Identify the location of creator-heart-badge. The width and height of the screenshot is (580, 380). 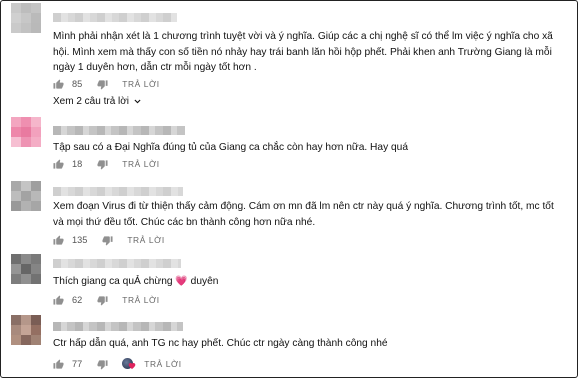
(129, 364).